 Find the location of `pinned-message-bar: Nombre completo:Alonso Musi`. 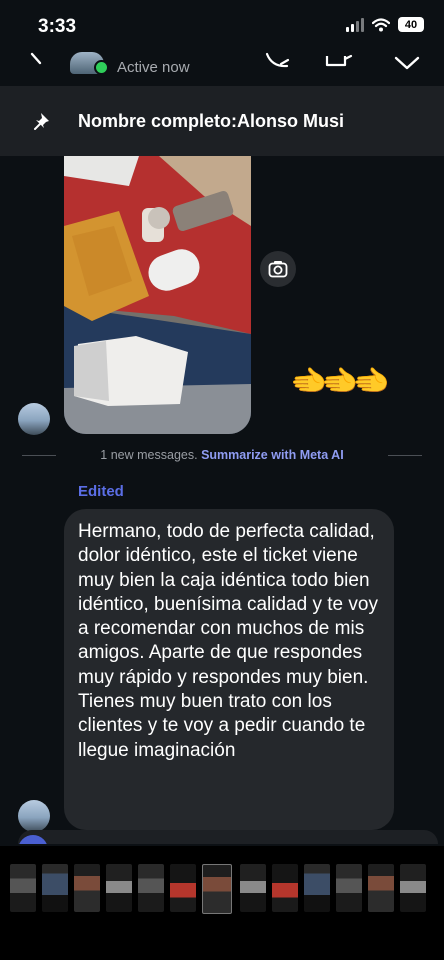

pinned-message-bar: Nombre completo:Alonso Musi is located at coordinates (222, 121).